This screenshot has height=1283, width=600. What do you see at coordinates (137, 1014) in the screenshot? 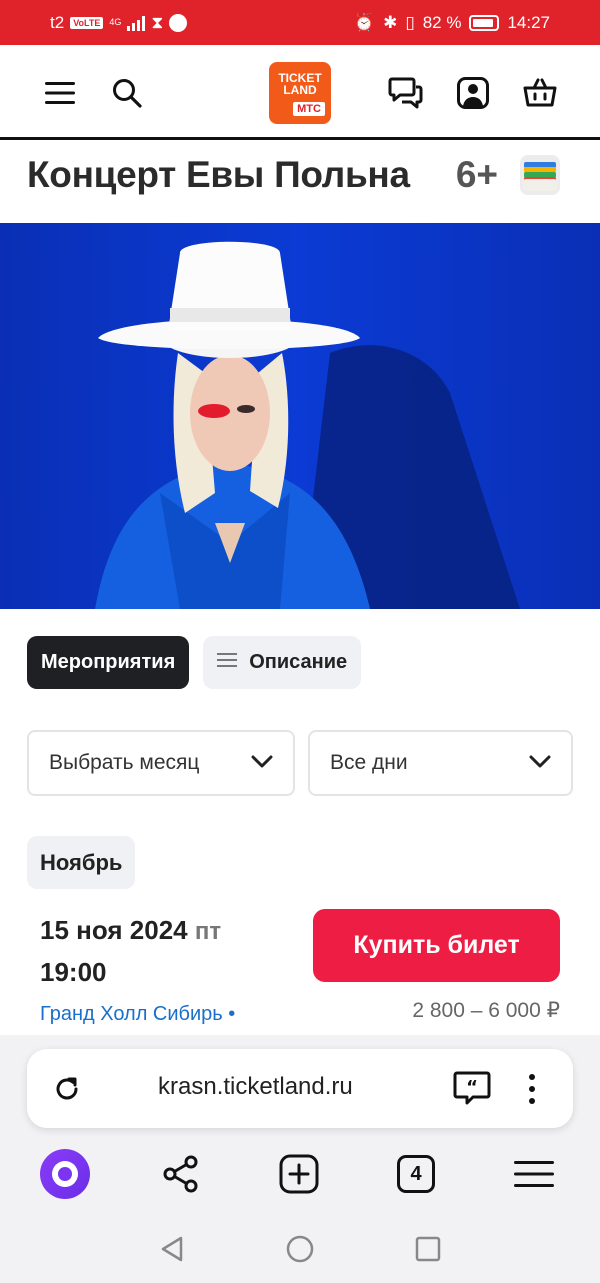
I see `venue-link: Гранд Холл Сибирь •` at bounding box center [137, 1014].